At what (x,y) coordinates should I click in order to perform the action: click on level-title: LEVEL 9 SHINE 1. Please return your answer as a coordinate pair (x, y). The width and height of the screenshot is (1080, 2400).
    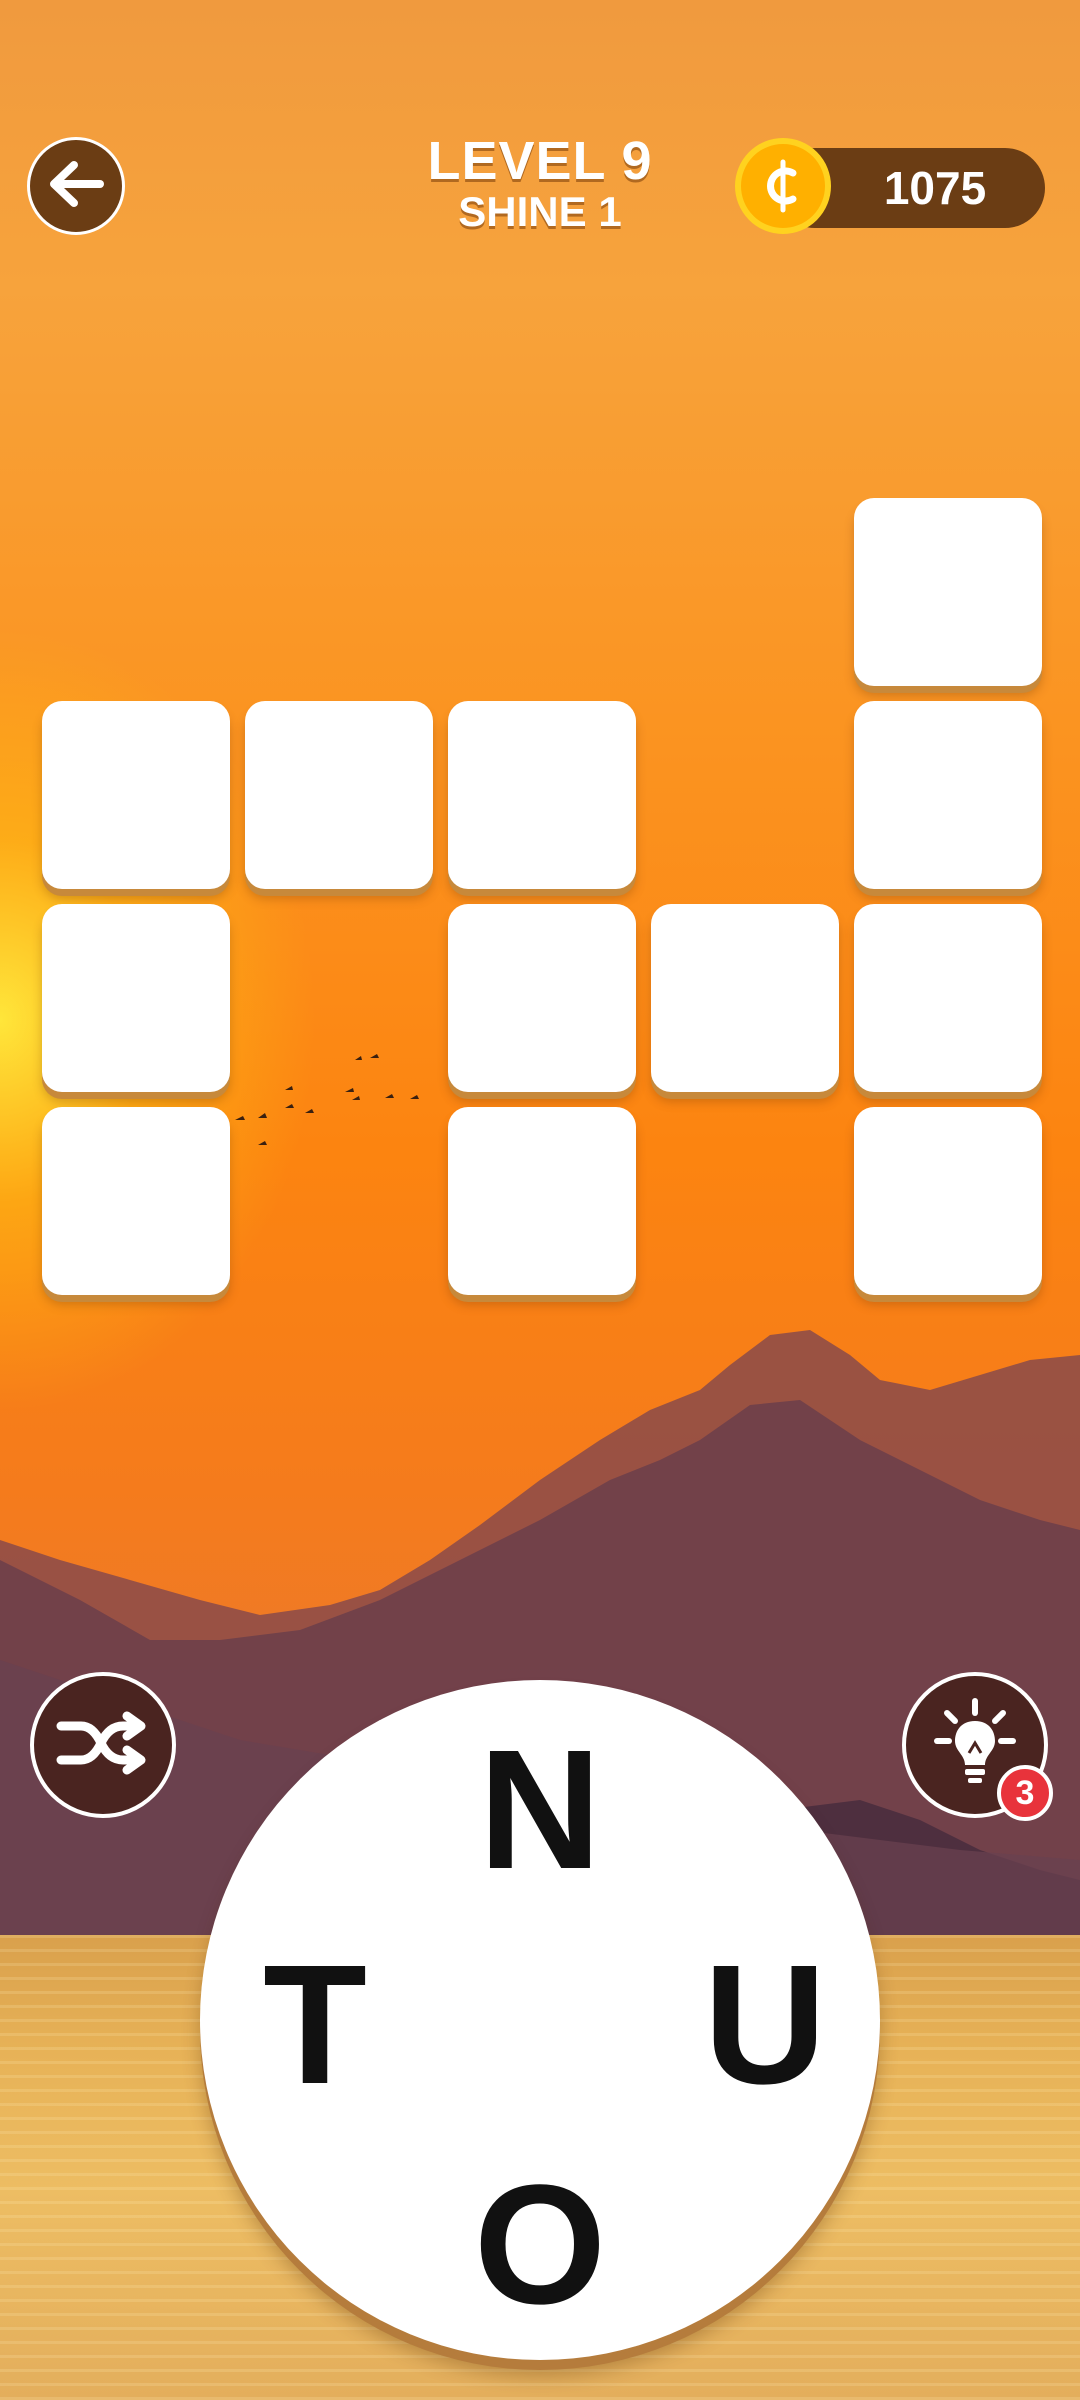
    Looking at the image, I should click on (540, 183).